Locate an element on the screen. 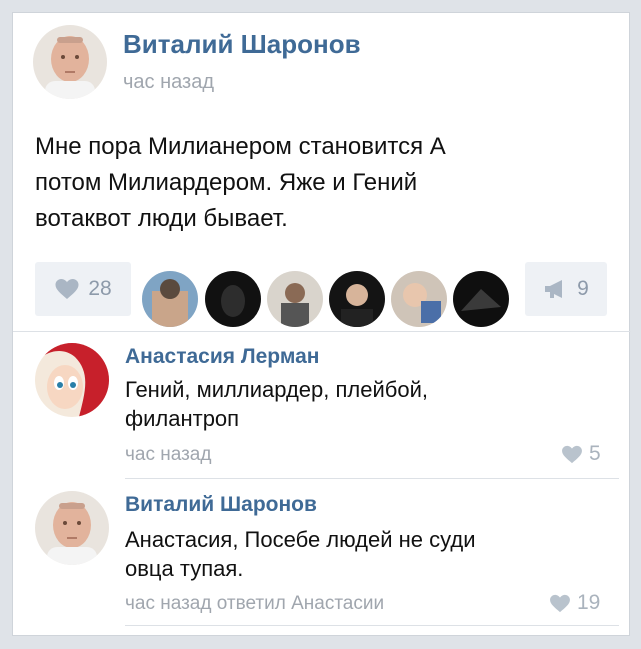 This screenshot has height=649, width=641. comment-like: 5 is located at coordinates (581, 454).